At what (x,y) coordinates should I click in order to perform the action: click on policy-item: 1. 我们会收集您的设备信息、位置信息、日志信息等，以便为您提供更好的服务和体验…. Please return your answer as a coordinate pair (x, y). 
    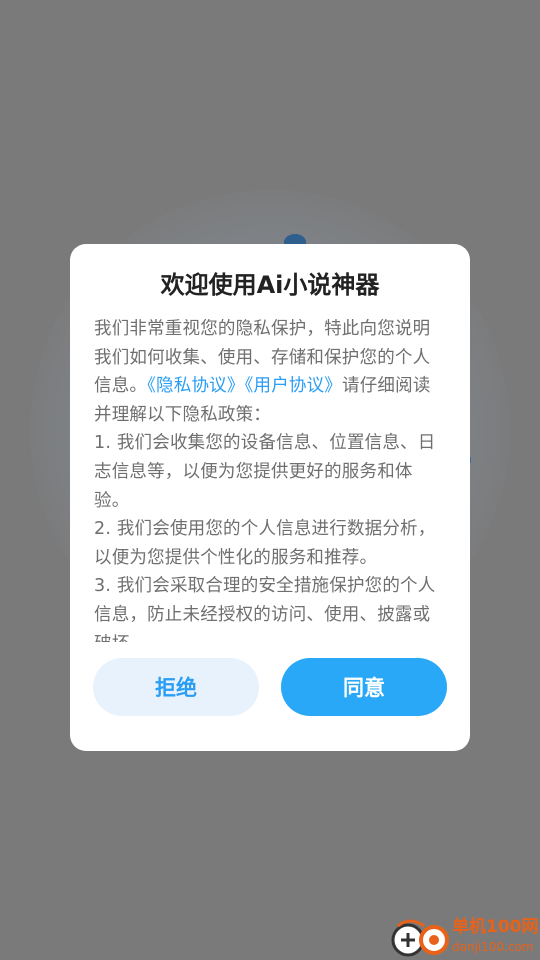
    Looking at the image, I should click on (265, 472).